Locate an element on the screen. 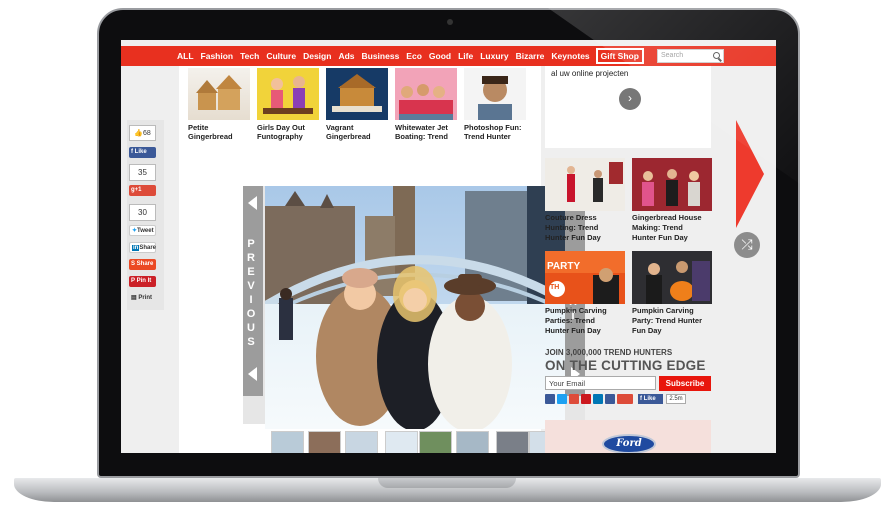  thumb-vagrant-gingerbread is located at coordinates (357, 94).